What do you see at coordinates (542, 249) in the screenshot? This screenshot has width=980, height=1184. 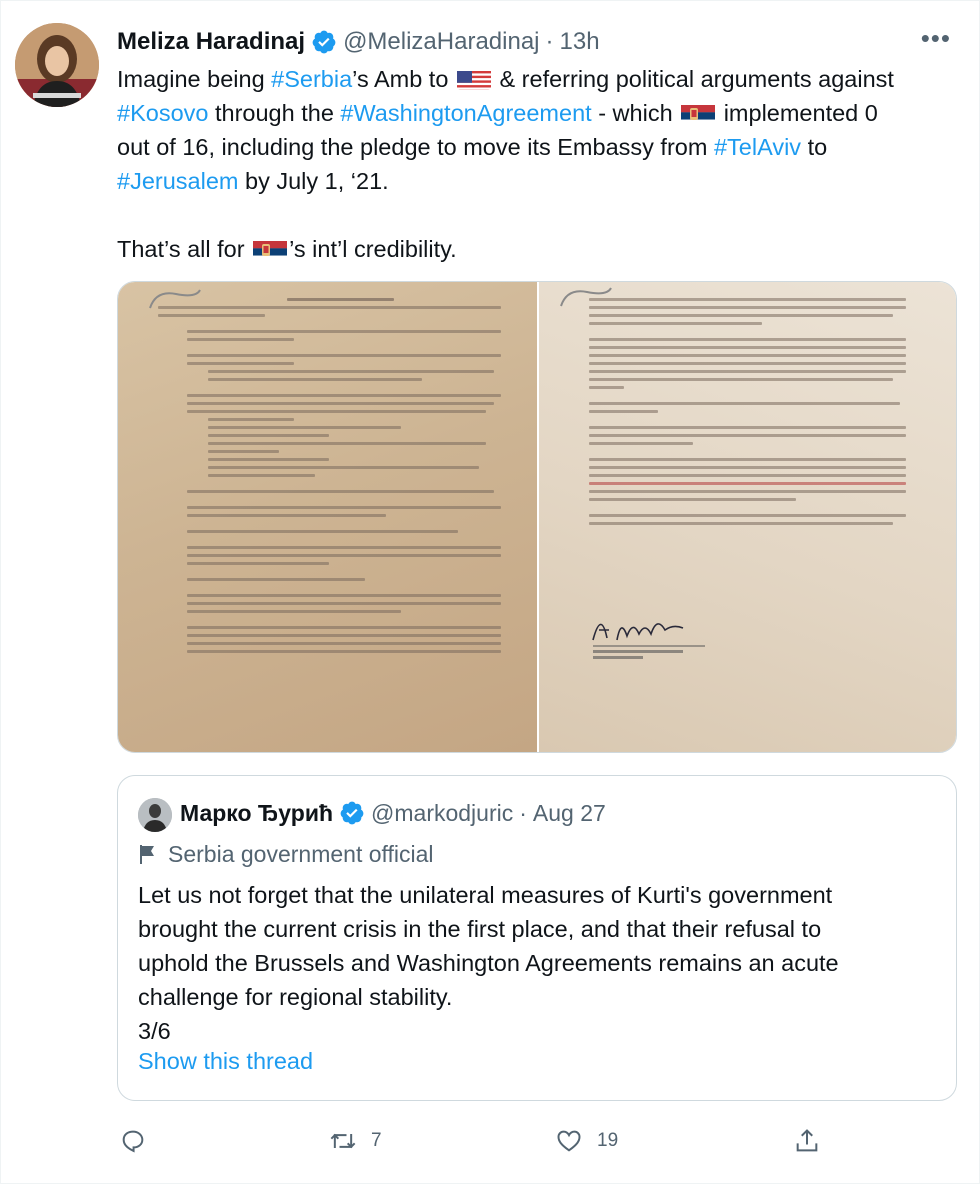 I see `tweet-line: That’s all for ’s int’l credibility.` at bounding box center [542, 249].